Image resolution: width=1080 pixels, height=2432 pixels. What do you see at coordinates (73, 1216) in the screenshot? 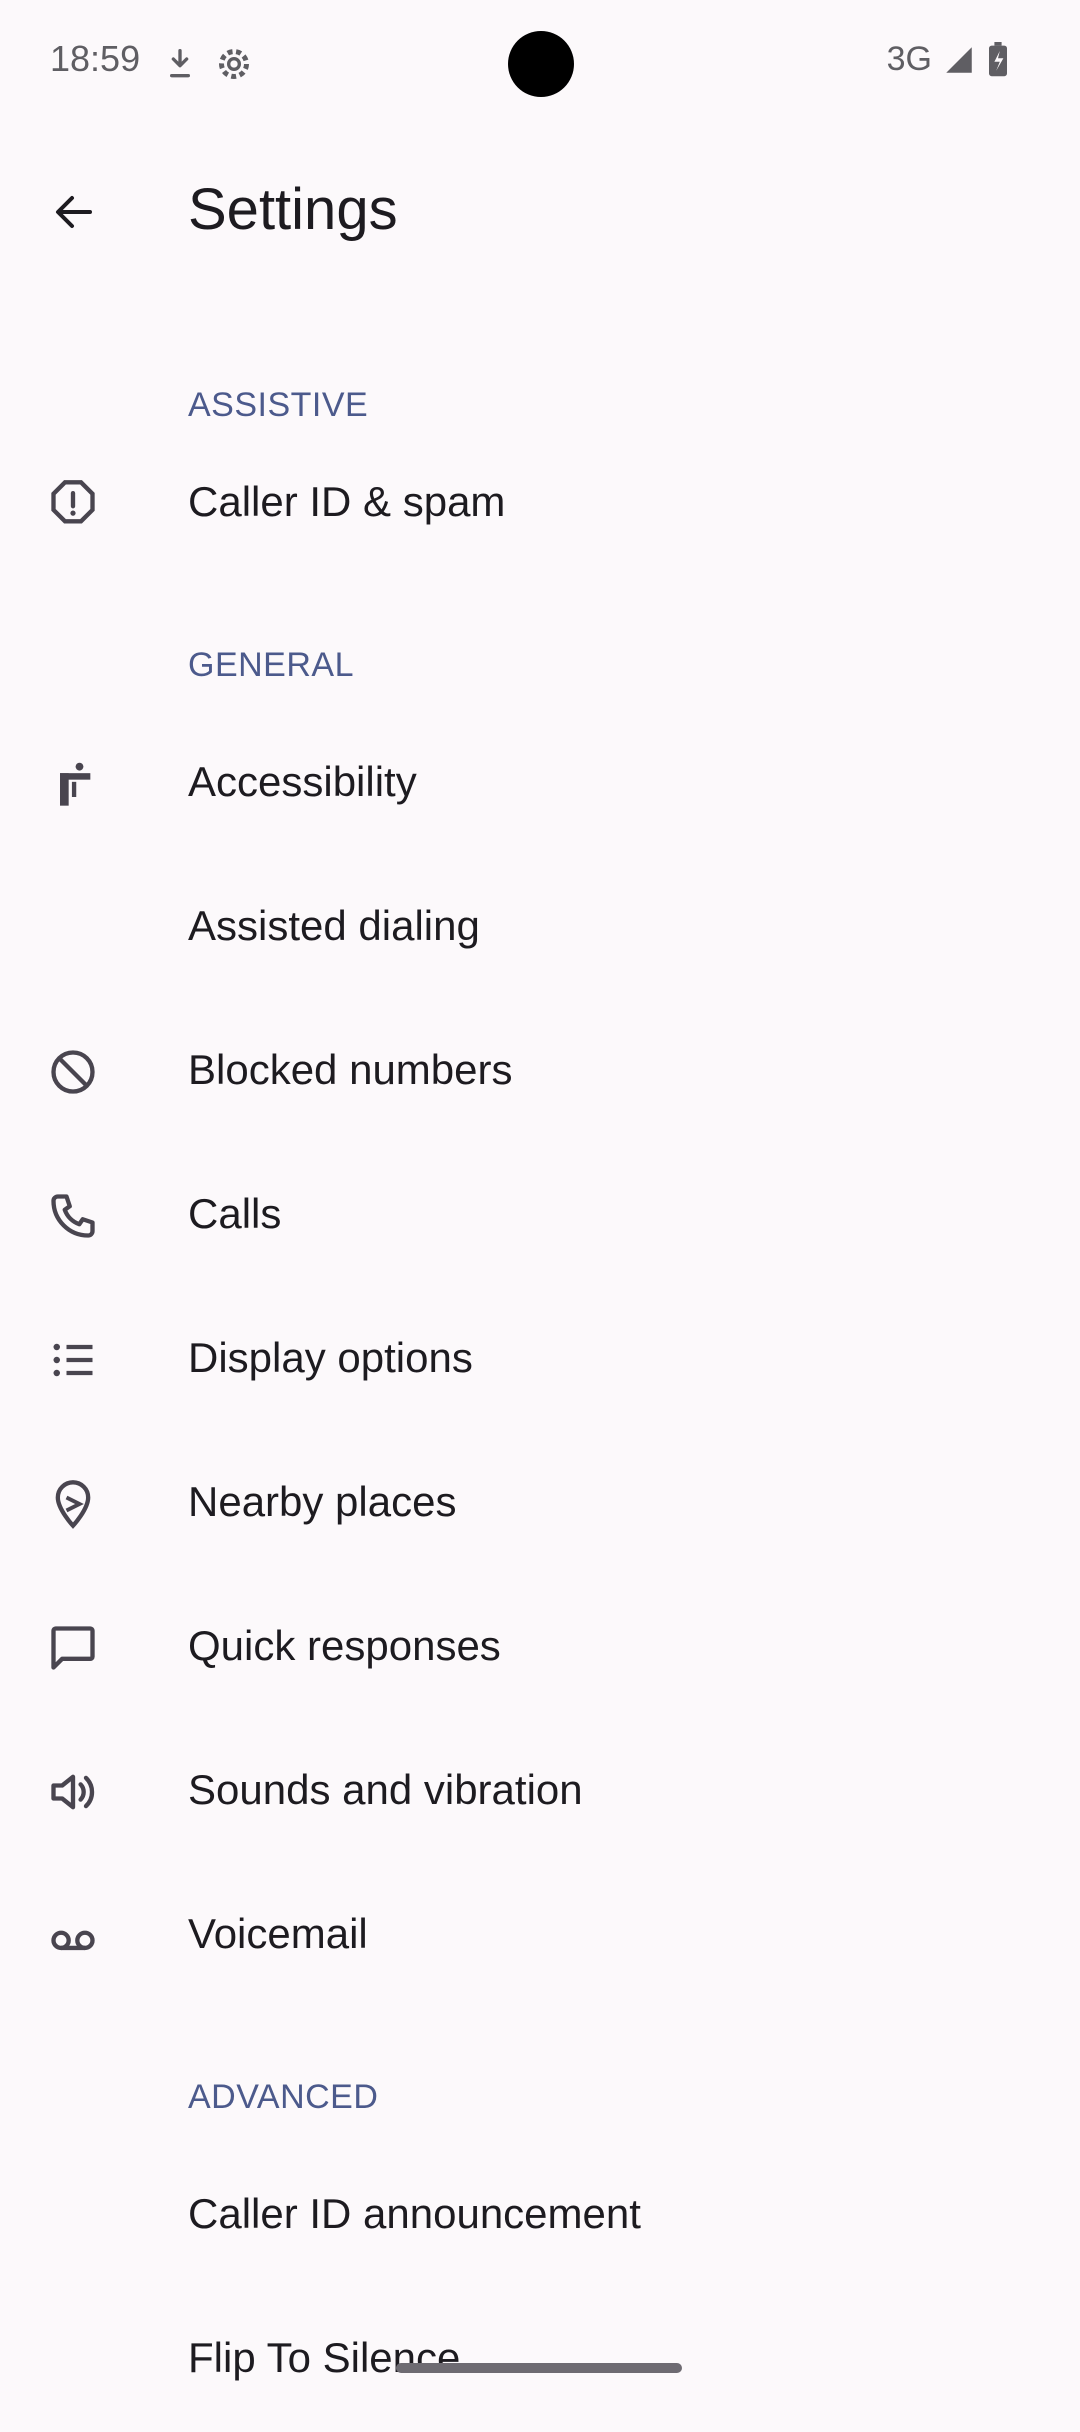
I see `phone-icon` at bounding box center [73, 1216].